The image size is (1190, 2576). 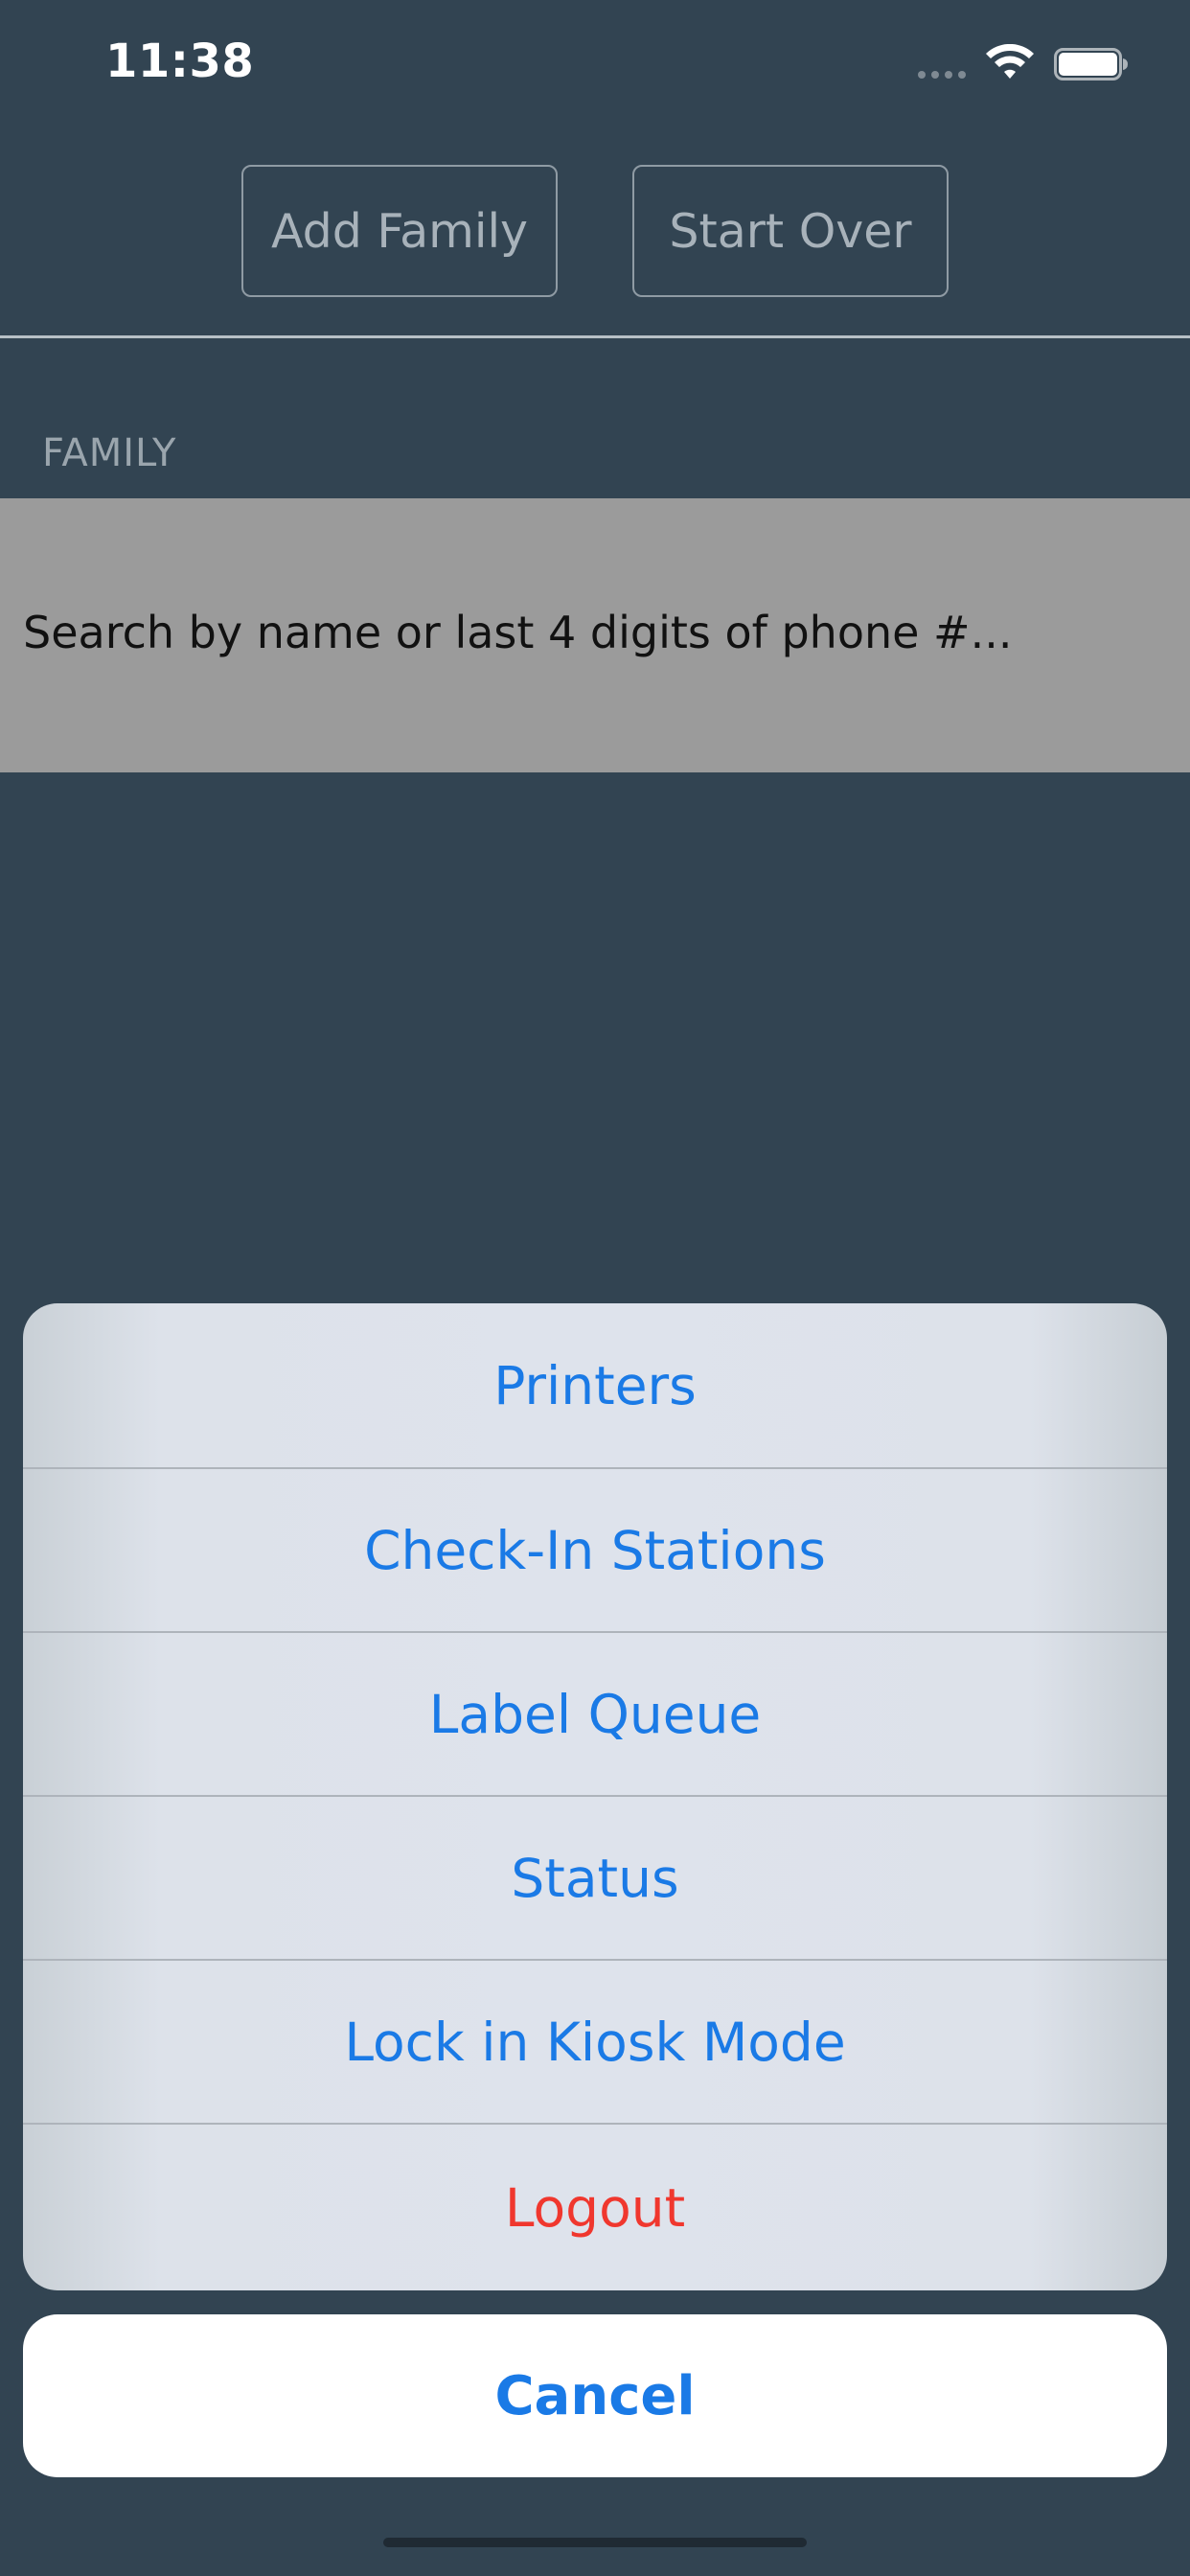 I want to click on home-indicator, so click(x=595, y=2542).